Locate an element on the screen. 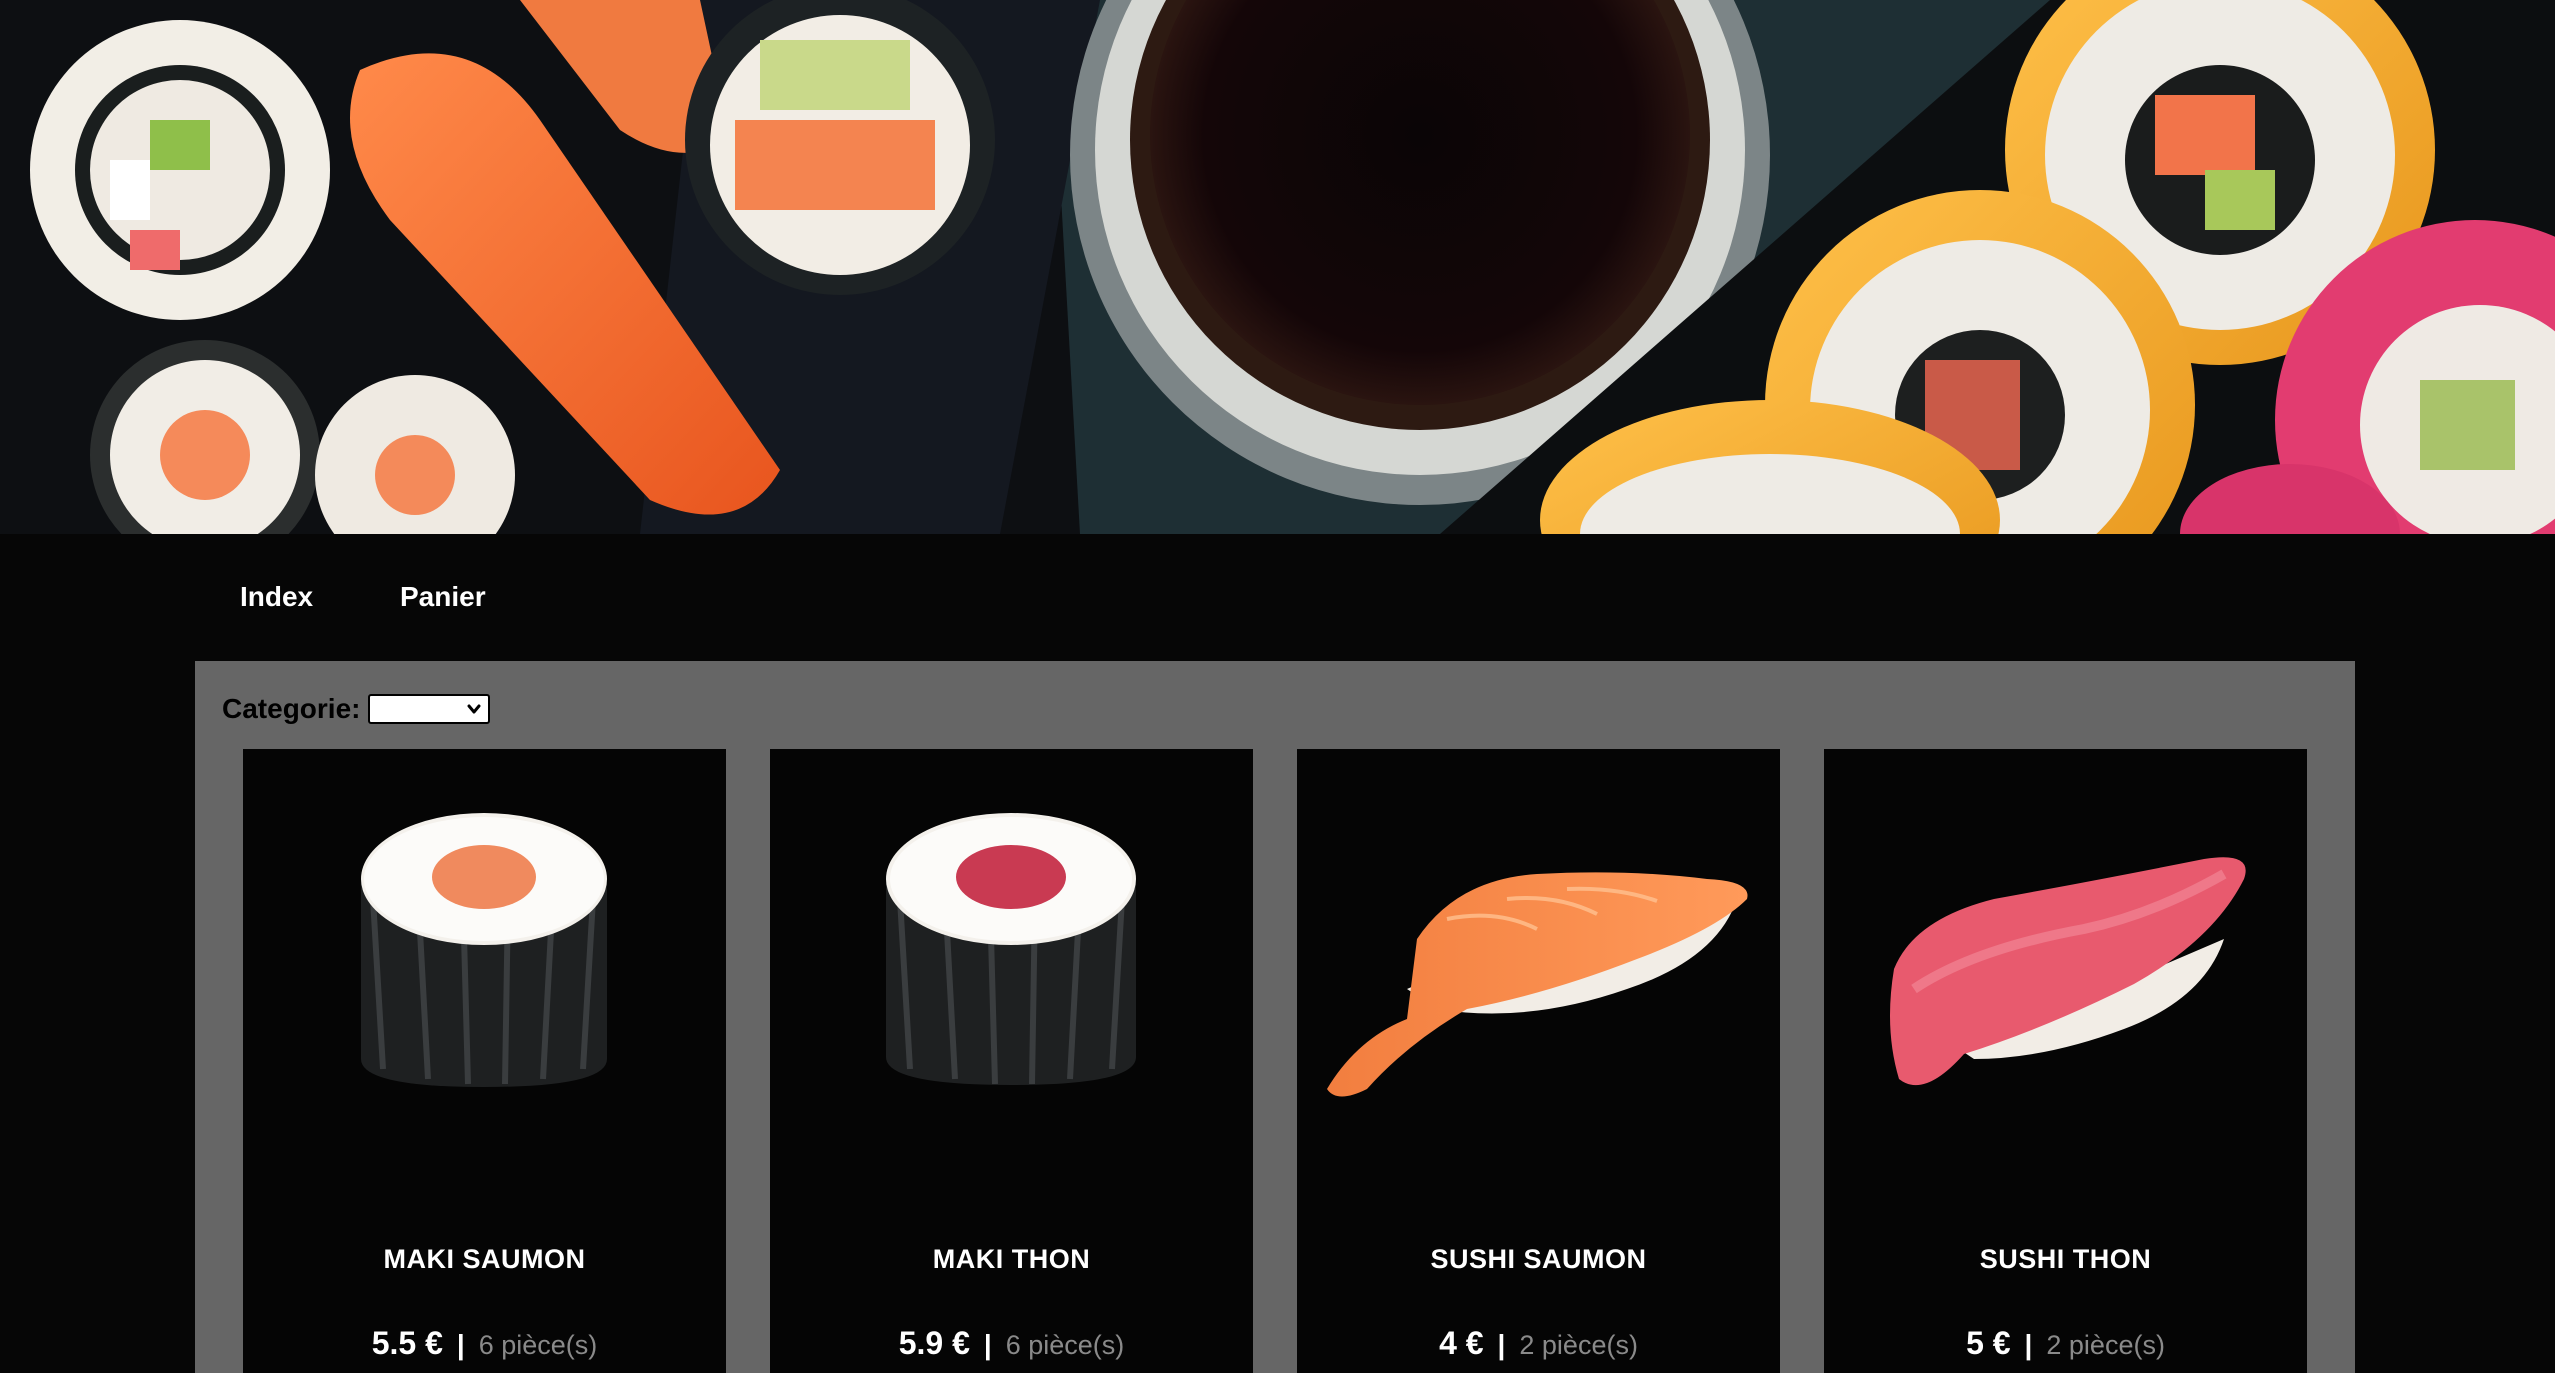 This screenshot has width=2555, height=1373. nav-link-panier: Panier is located at coordinates (443, 597).